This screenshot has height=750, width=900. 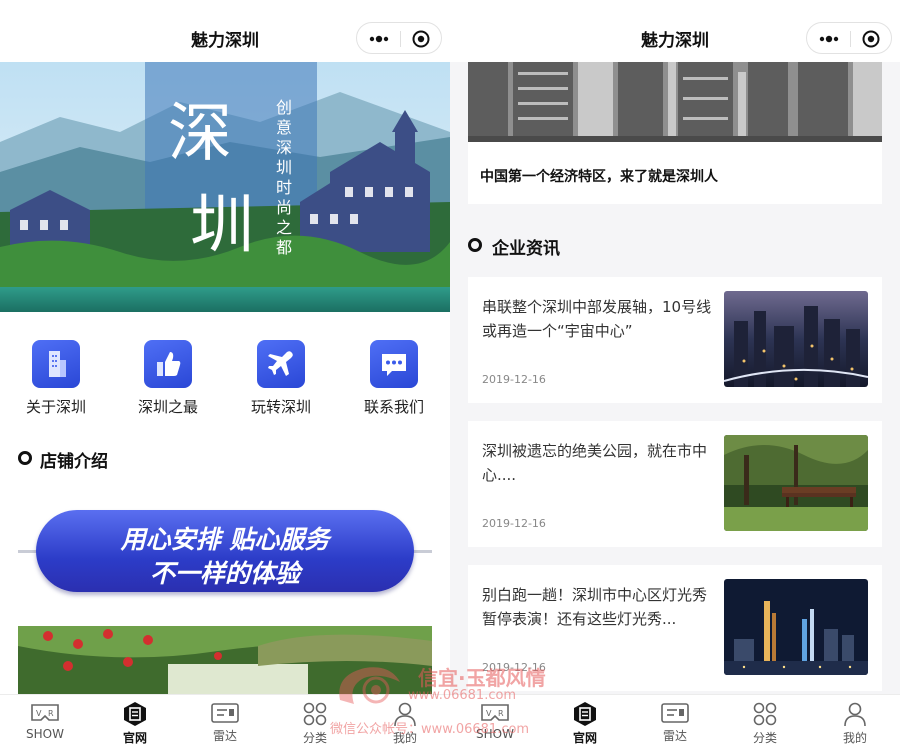 What do you see at coordinates (394, 364) in the screenshot?
I see `chat-icon` at bounding box center [394, 364].